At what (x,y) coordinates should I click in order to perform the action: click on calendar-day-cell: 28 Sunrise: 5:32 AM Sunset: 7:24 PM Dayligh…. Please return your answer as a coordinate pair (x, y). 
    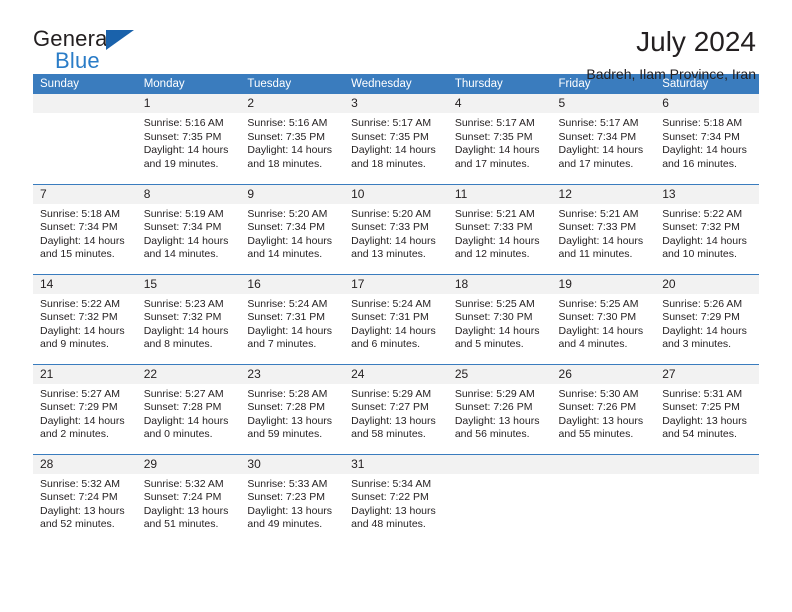
    Looking at the image, I should click on (85, 498).